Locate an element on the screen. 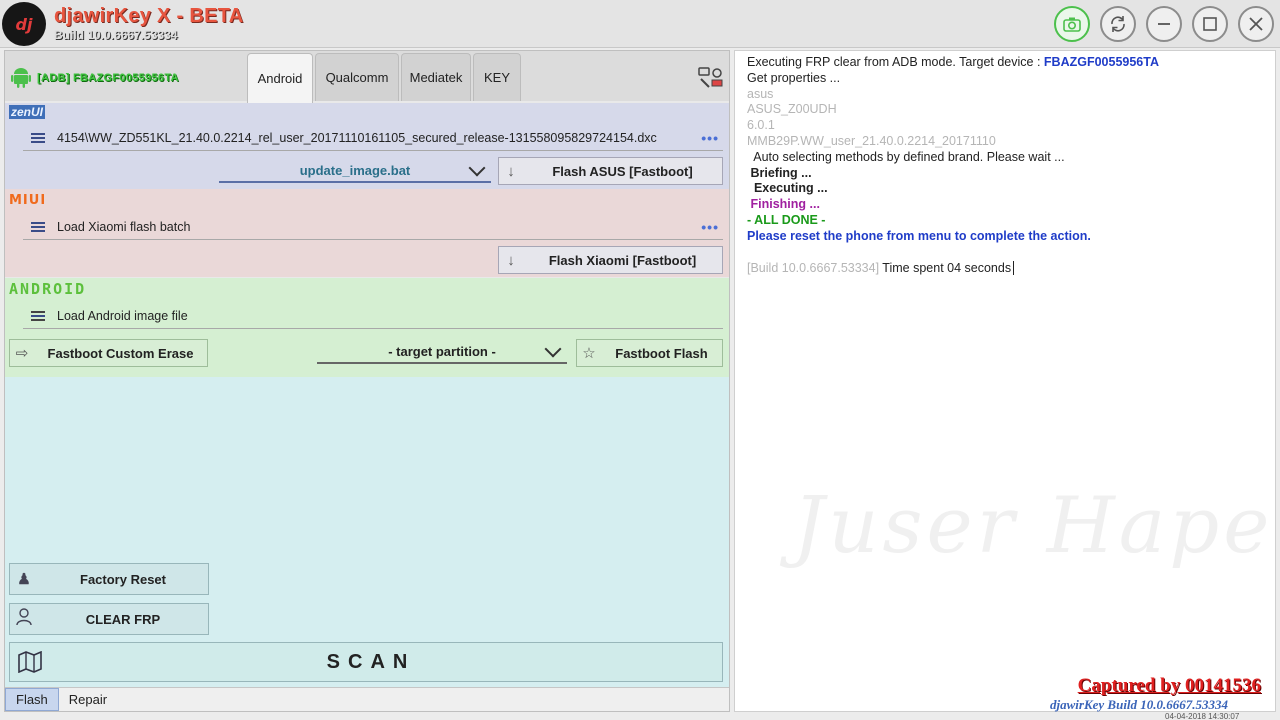  log-line: MMB29P.WW_user_21.40.0.2214_20171110 is located at coordinates (871, 140).